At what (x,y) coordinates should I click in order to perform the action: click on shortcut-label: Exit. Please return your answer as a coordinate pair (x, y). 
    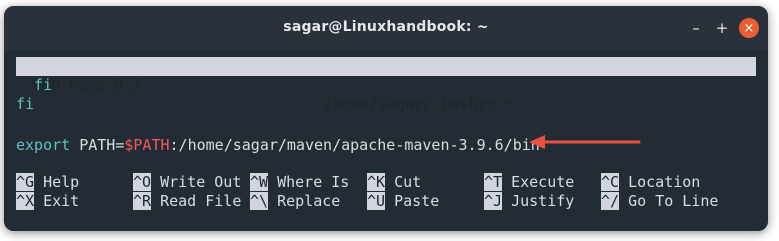
    Looking at the image, I should click on (61, 201).